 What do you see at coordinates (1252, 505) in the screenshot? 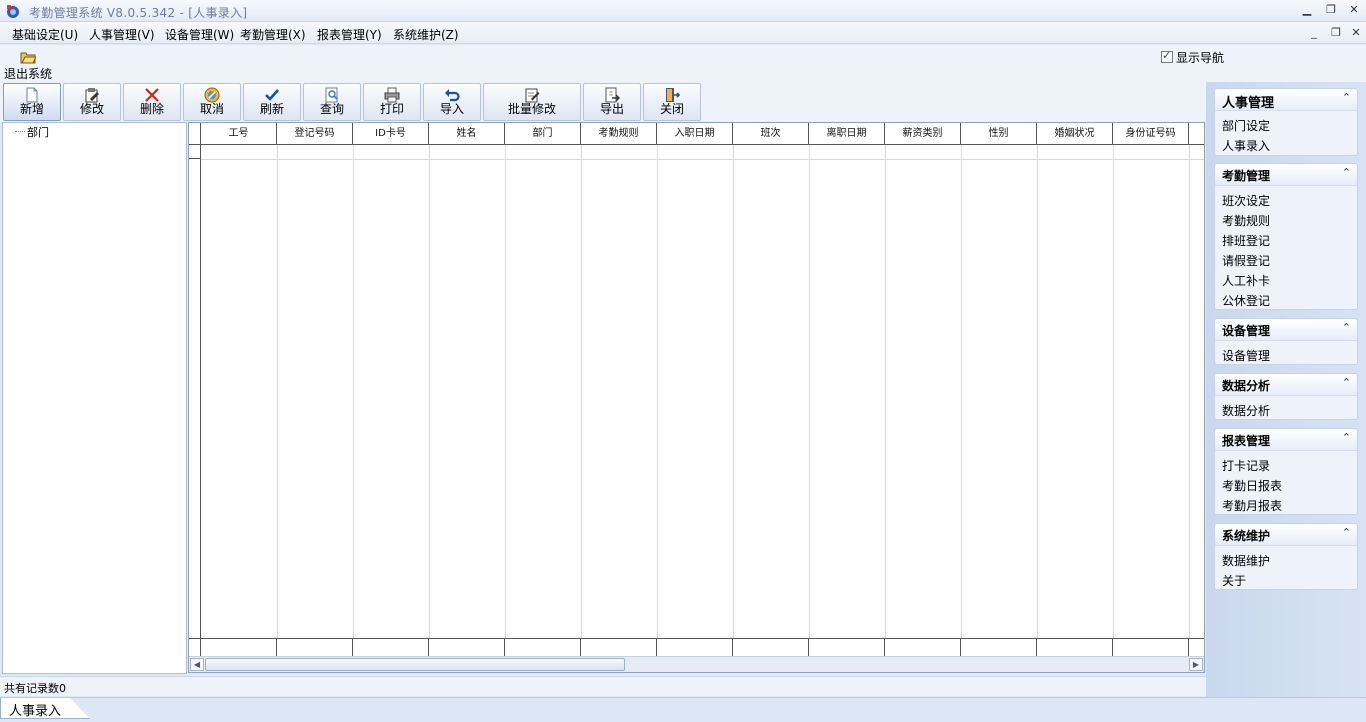
I see `nav-item-monthly-report: 考勤月报表` at bounding box center [1252, 505].